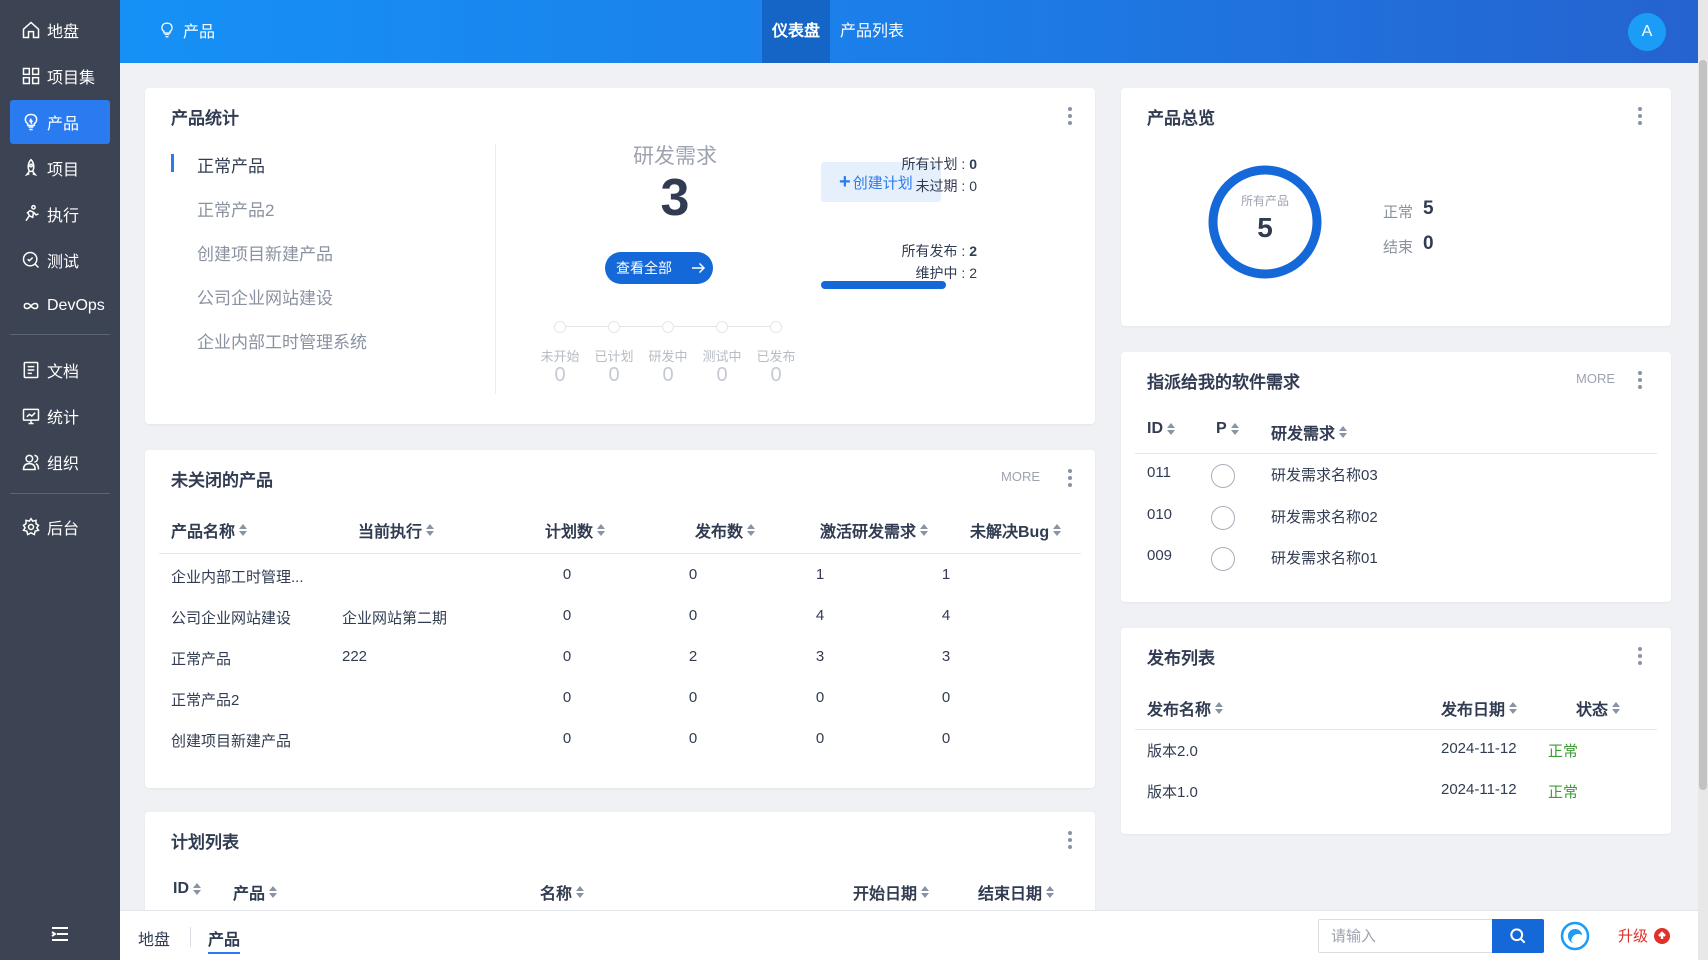 The width and height of the screenshot is (1708, 960). I want to click on sidebar-item-test: 测试, so click(60, 260).